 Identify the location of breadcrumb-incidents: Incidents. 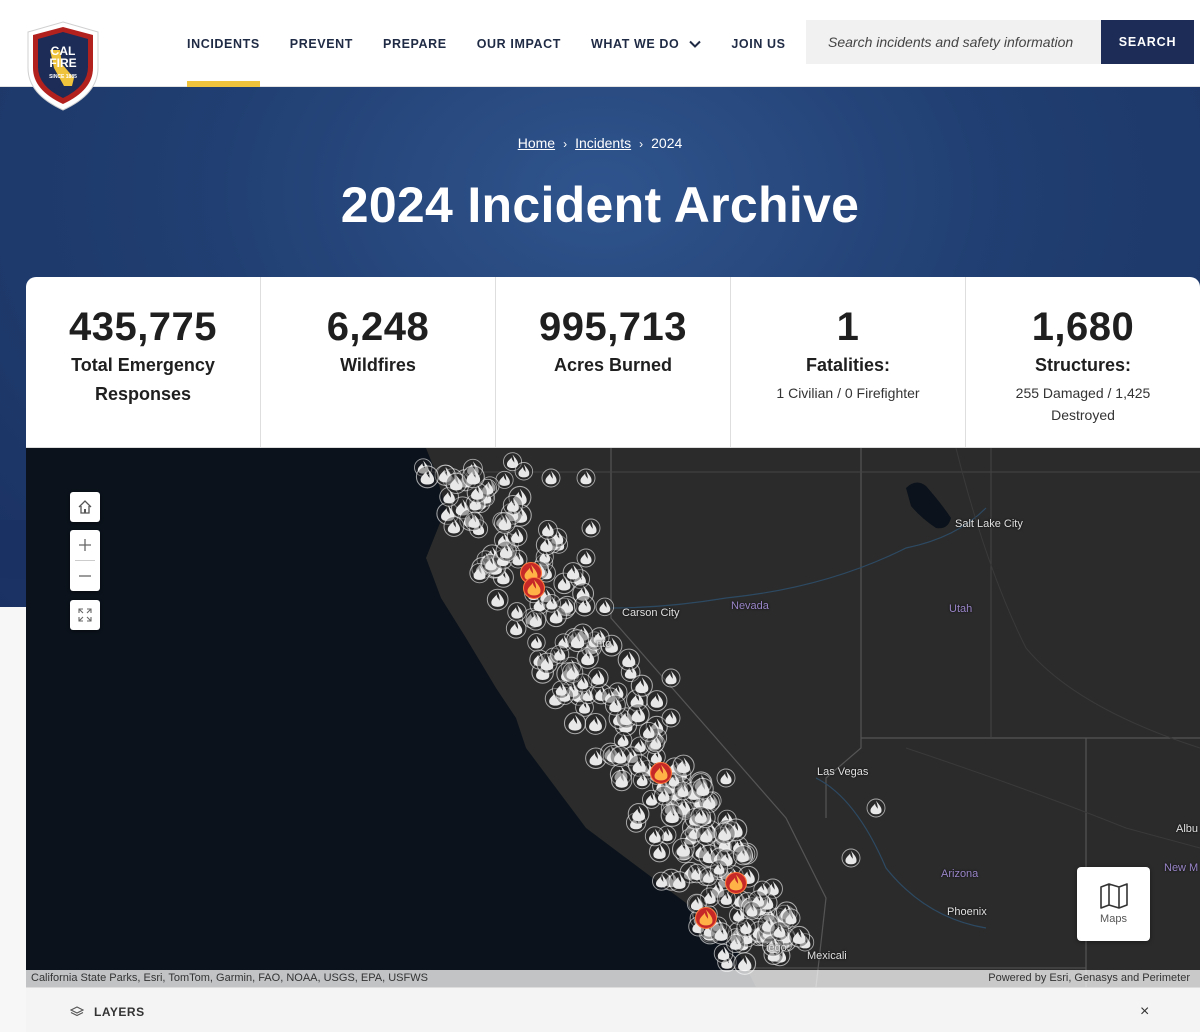
(603, 143).